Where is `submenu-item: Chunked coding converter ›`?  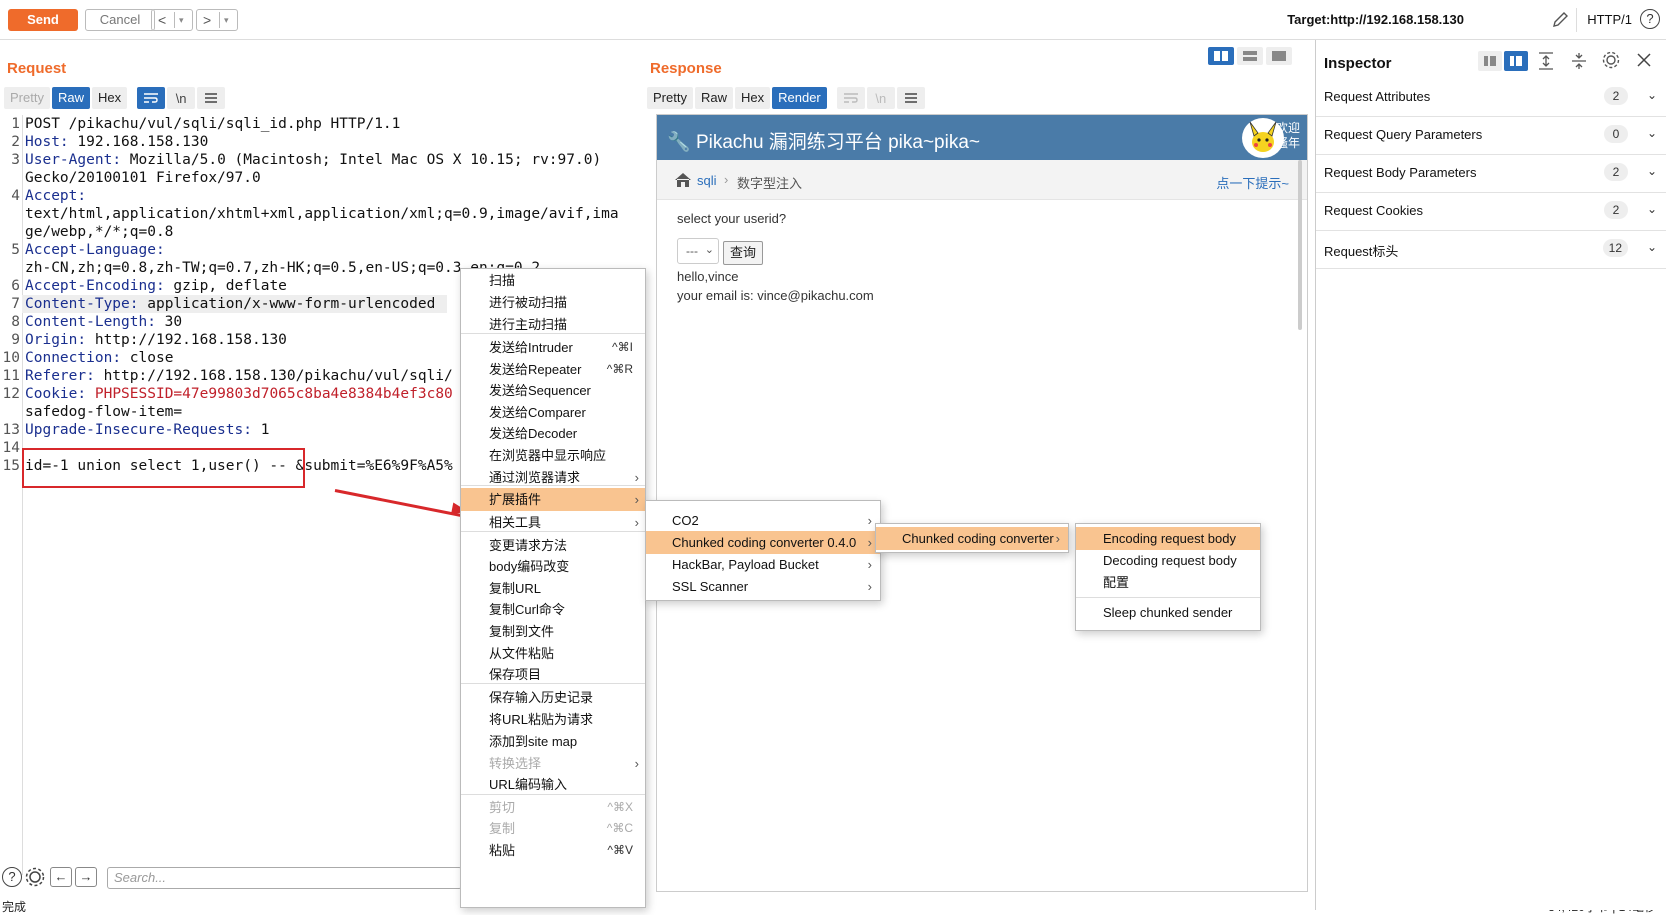
submenu-item: Chunked coding converter › is located at coordinates (972, 538).